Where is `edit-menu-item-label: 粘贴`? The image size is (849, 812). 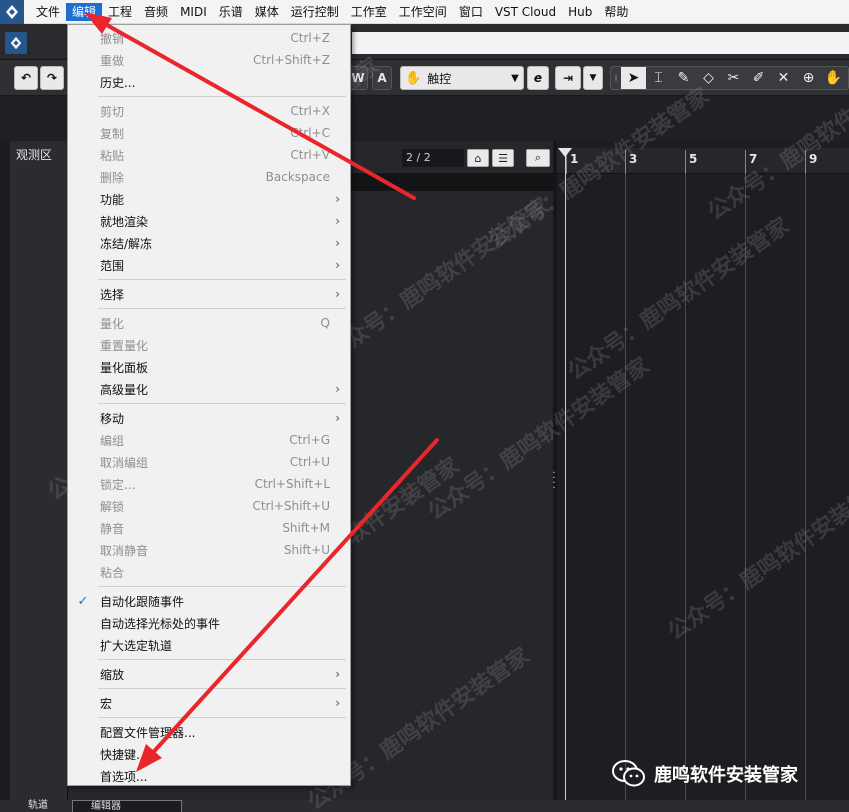
edit-menu-item-label: 粘贴 is located at coordinates (112, 155).